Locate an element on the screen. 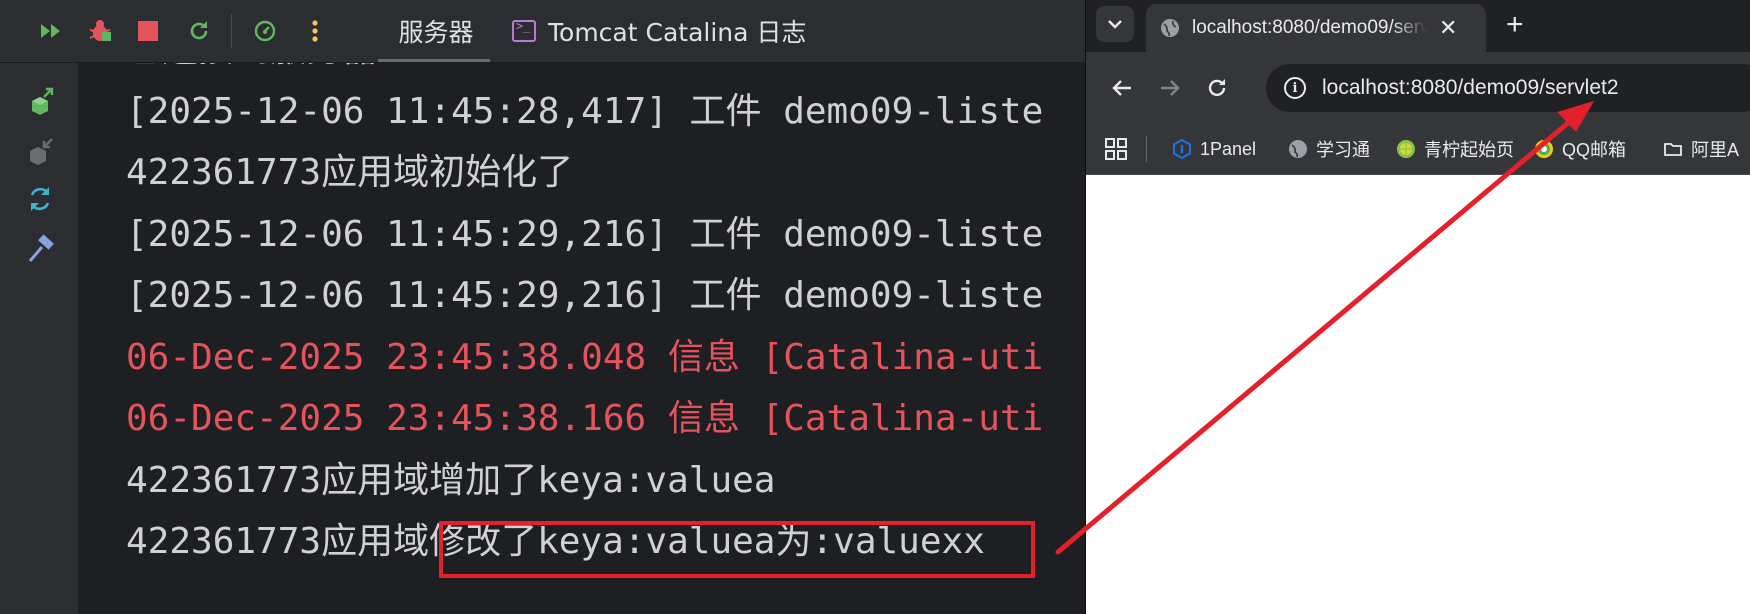 The image size is (1750, 614). tab-tomcat-log: Tomcat Catalina 日志 is located at coordinates (659, 31).